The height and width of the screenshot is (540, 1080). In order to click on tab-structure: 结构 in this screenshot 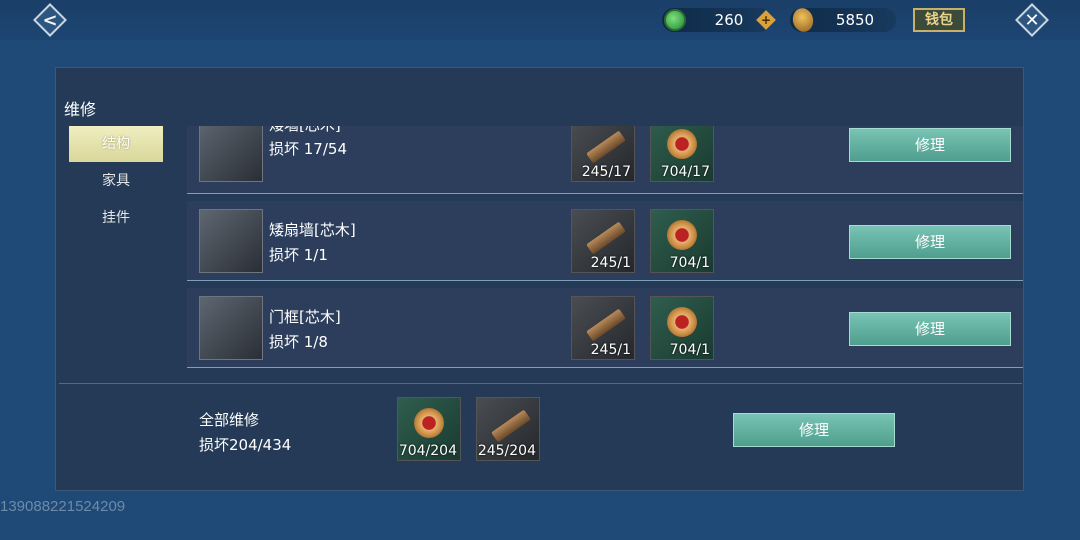, I will do `click(116, 144)`.